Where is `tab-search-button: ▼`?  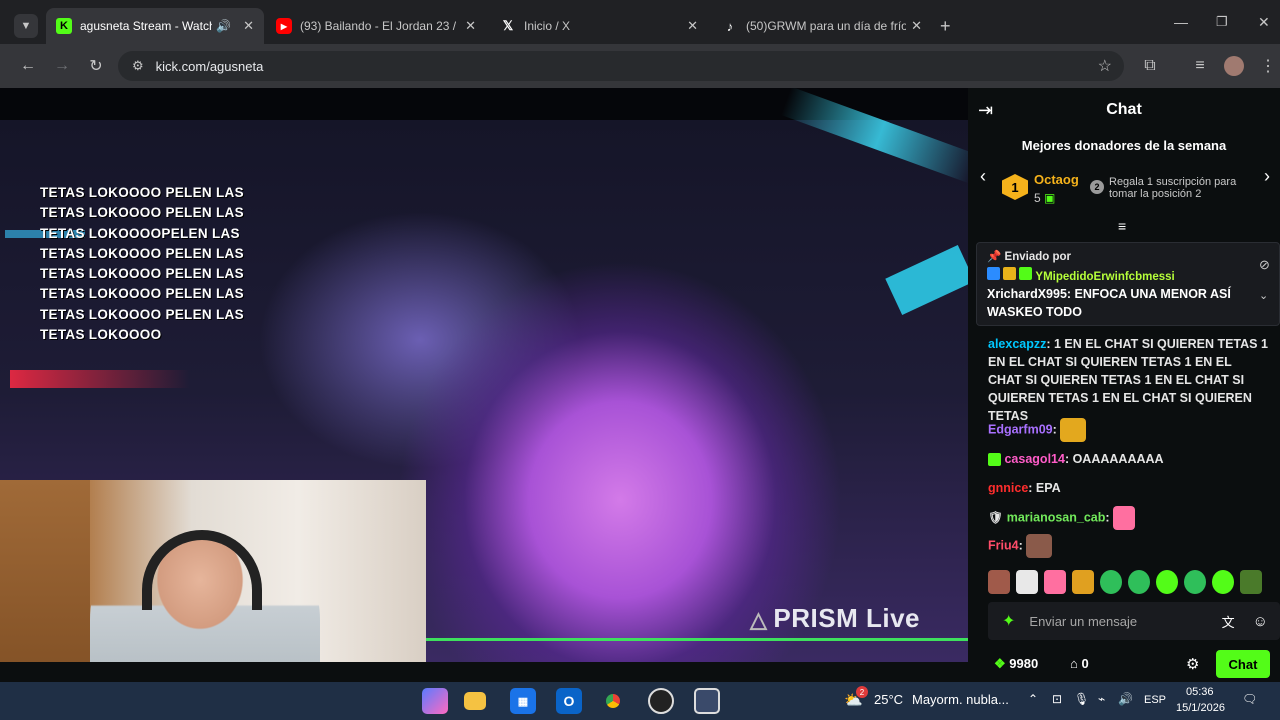 tab-search-button: ▼ is located at coordinates (26, 26).